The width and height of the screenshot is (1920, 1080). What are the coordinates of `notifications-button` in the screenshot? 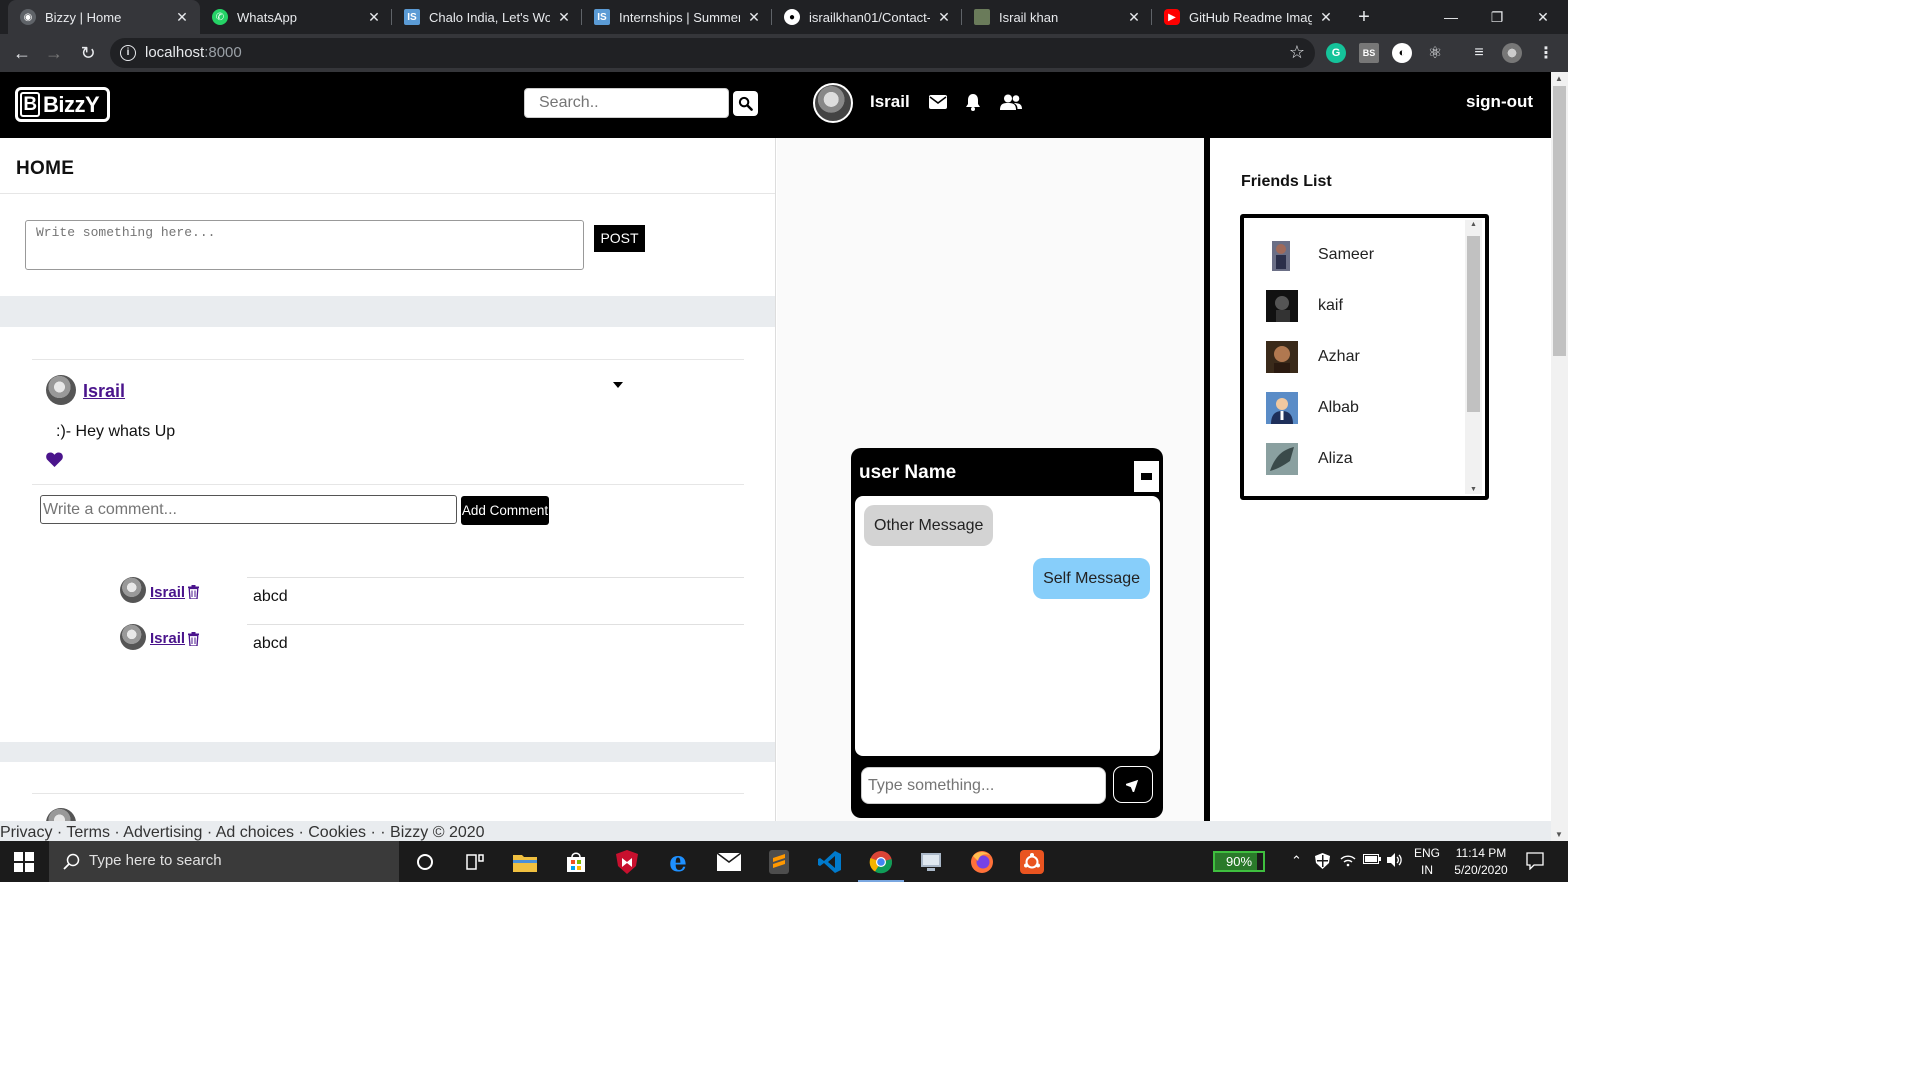 It's located at (973, 102).